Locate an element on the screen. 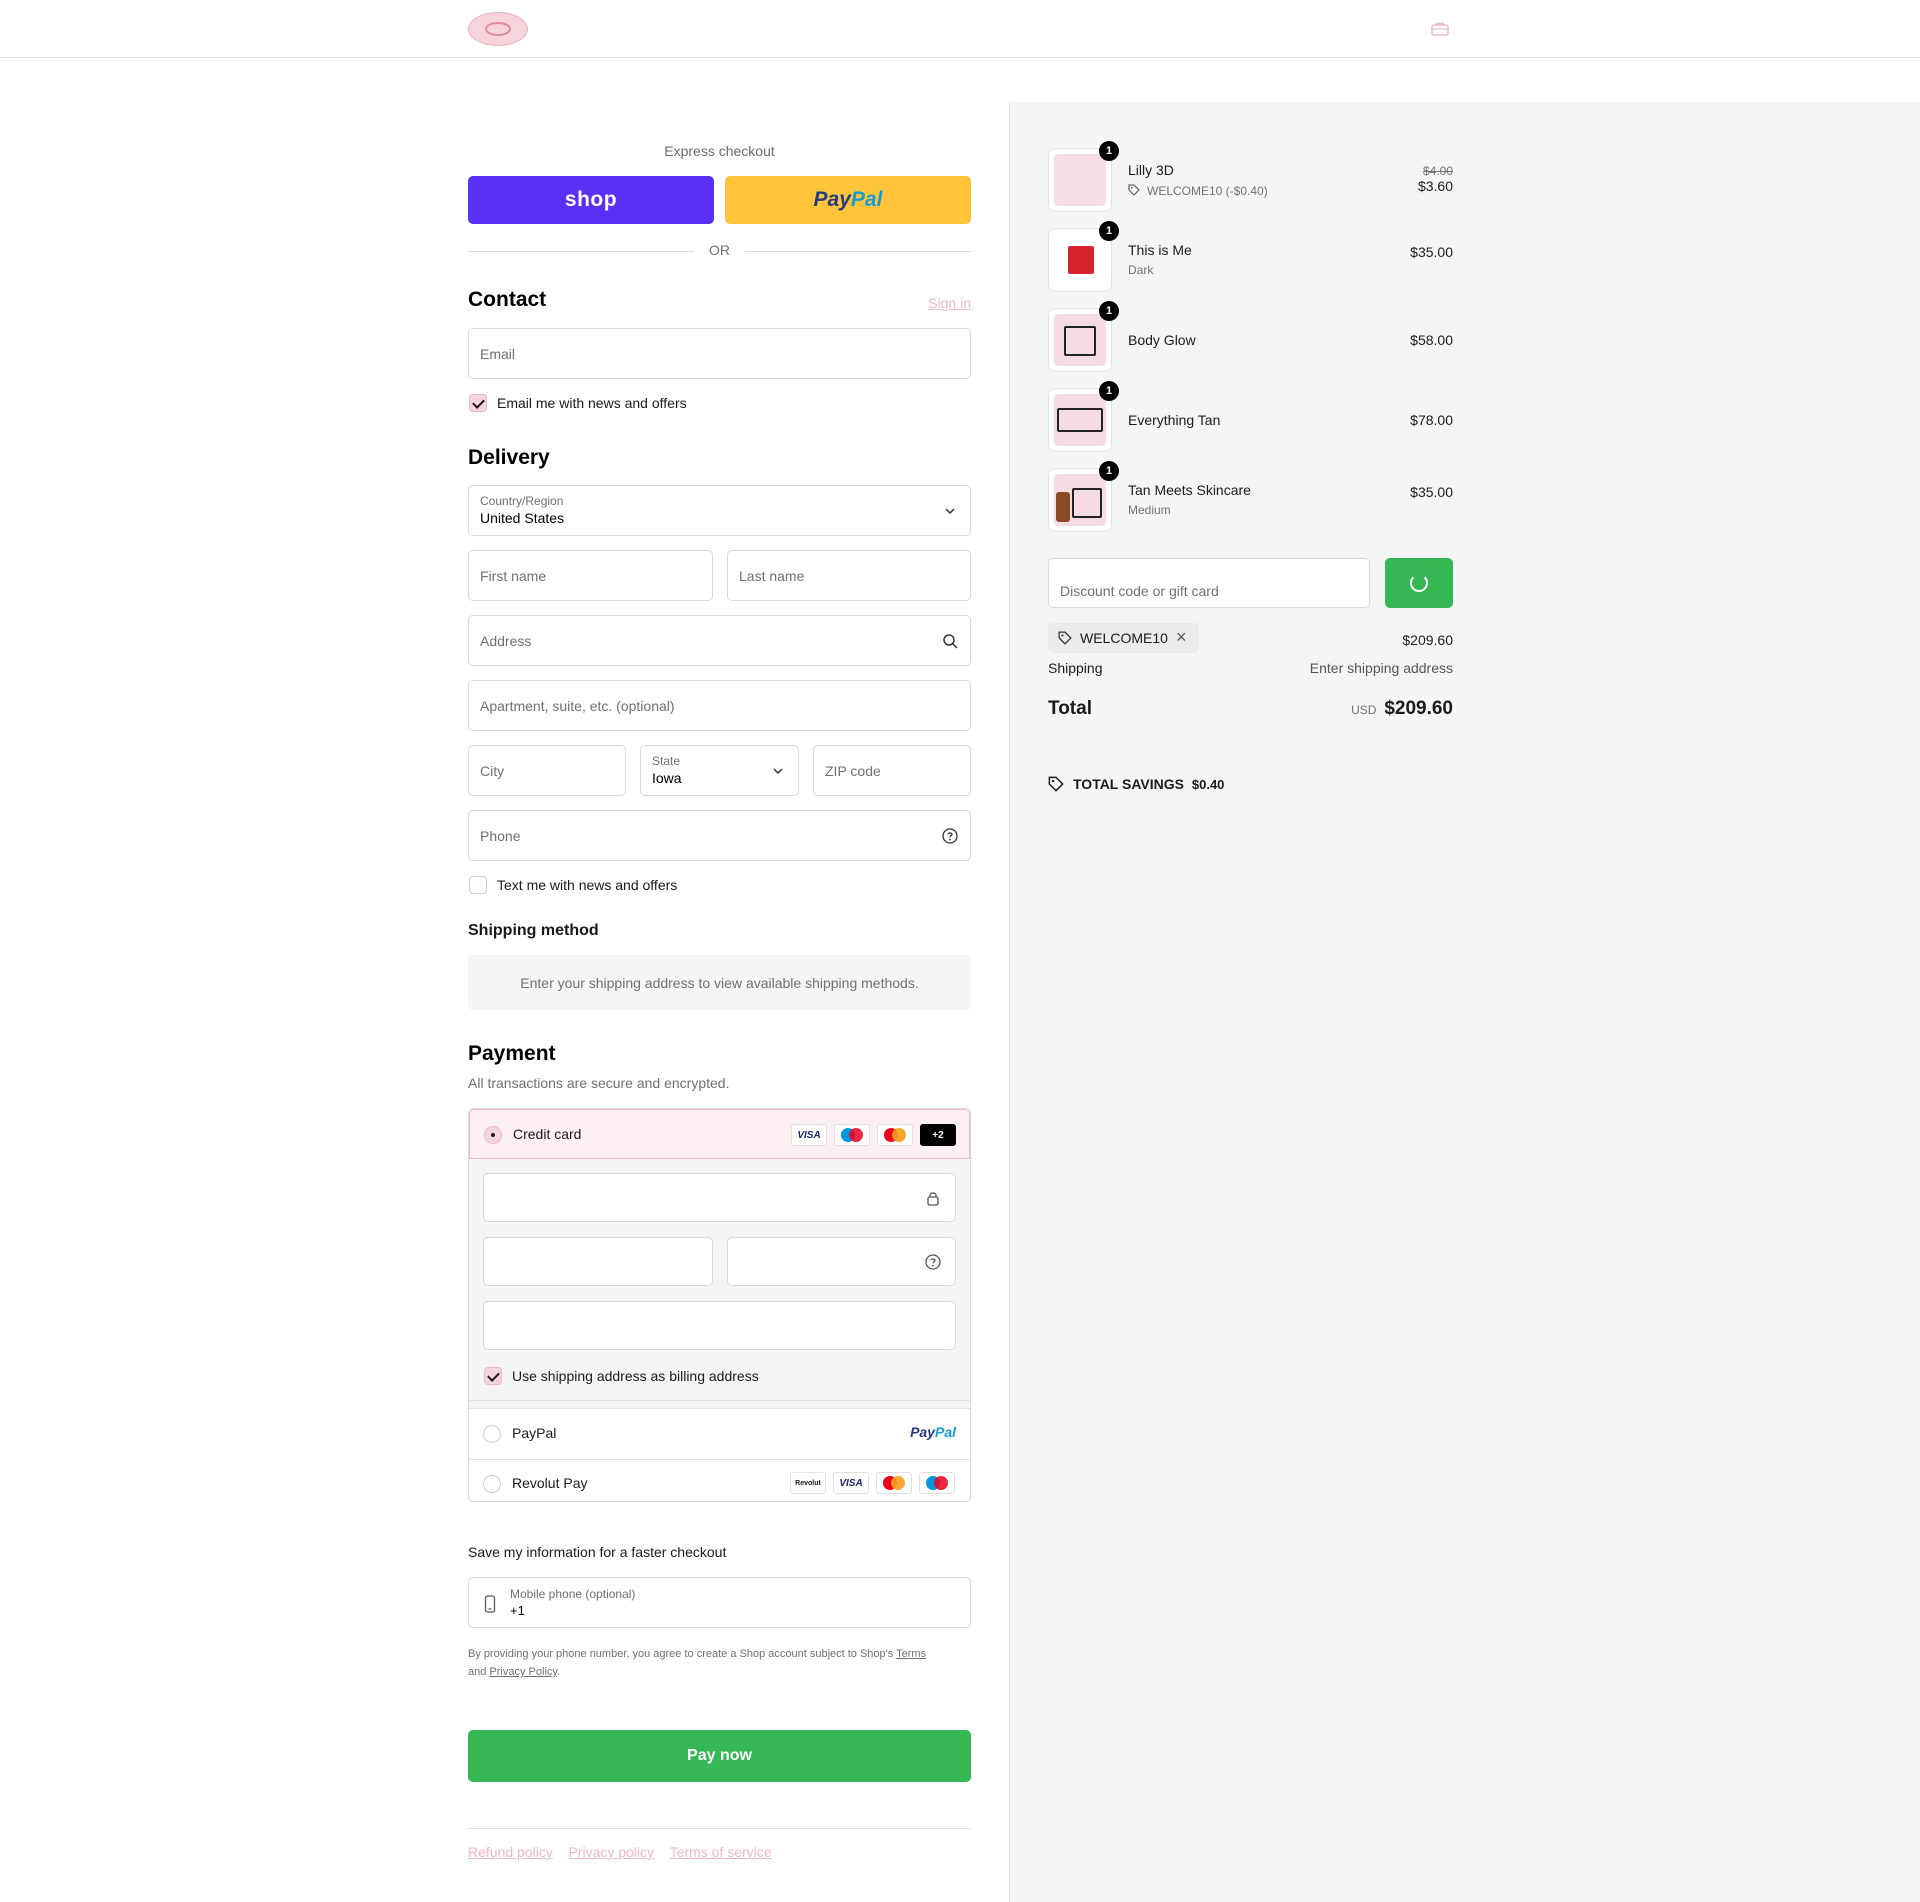  total-savings-label: TOTAL SAVINGS is located at coordinates (1128, 784).